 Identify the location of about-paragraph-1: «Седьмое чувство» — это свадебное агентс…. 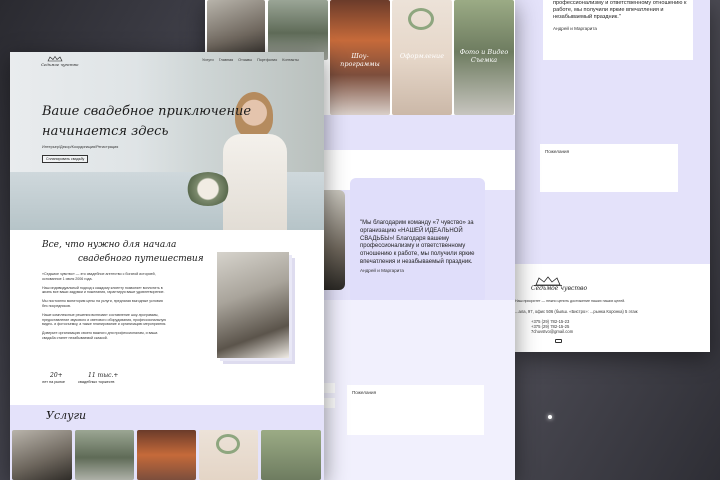
(99, 276).